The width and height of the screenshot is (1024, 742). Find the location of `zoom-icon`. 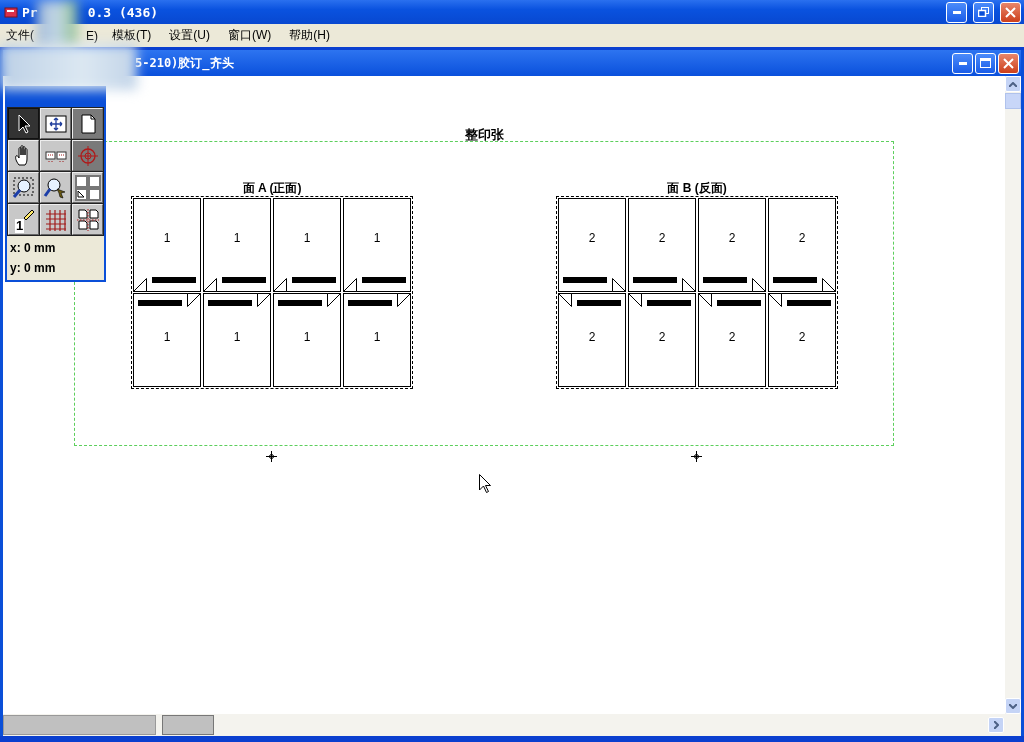

zoom-icon is located at coordinates (23, 187).